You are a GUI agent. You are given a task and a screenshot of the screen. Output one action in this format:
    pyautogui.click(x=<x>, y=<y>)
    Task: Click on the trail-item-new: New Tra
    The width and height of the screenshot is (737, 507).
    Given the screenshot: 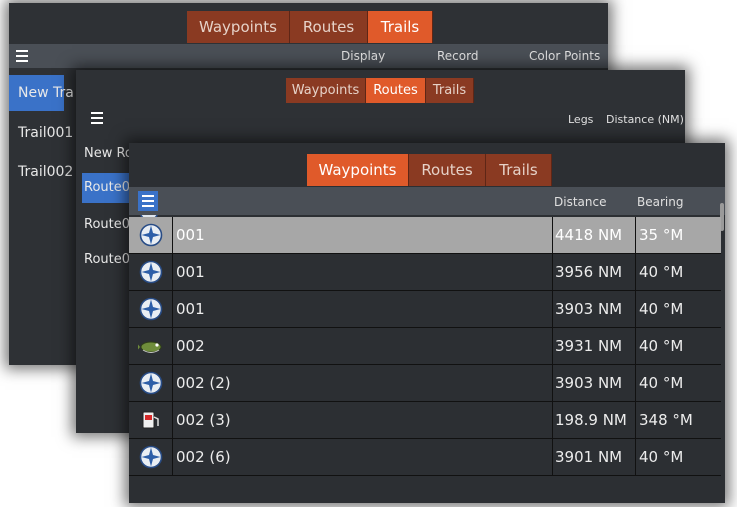 What is the action you would take?
    pyautogui.click(x=46, y=93)
    